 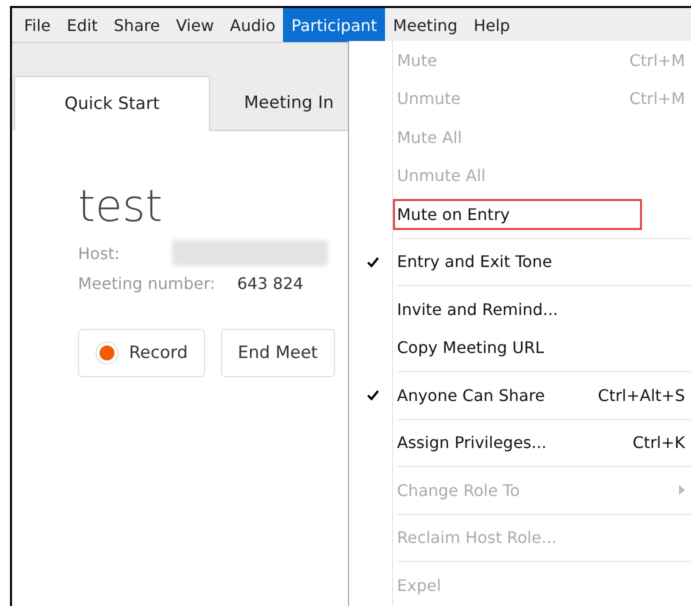 I want to click on shortcut-label: Ctrl+K, so click(x=658, y=442).